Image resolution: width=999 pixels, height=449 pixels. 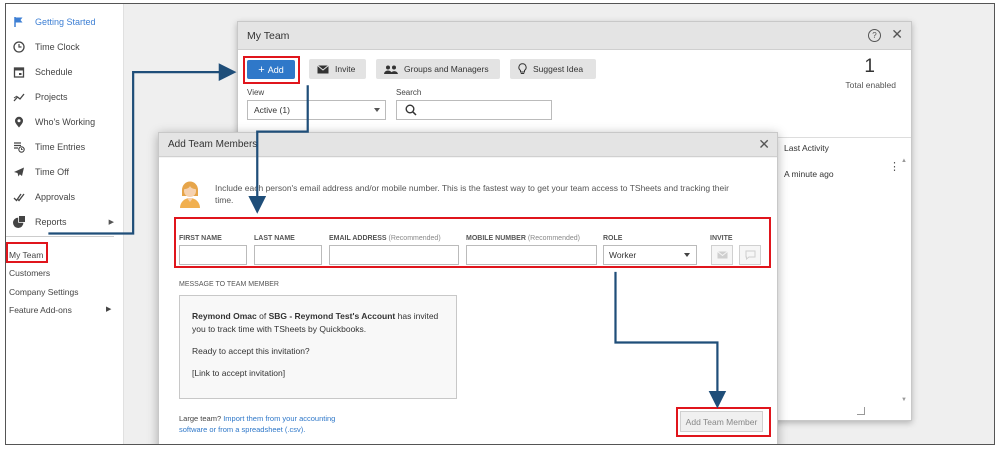 What do you see at coordinates (19, 122) in the screenshot?
I see `location-pin-icon` at bounding box center [19, 122].